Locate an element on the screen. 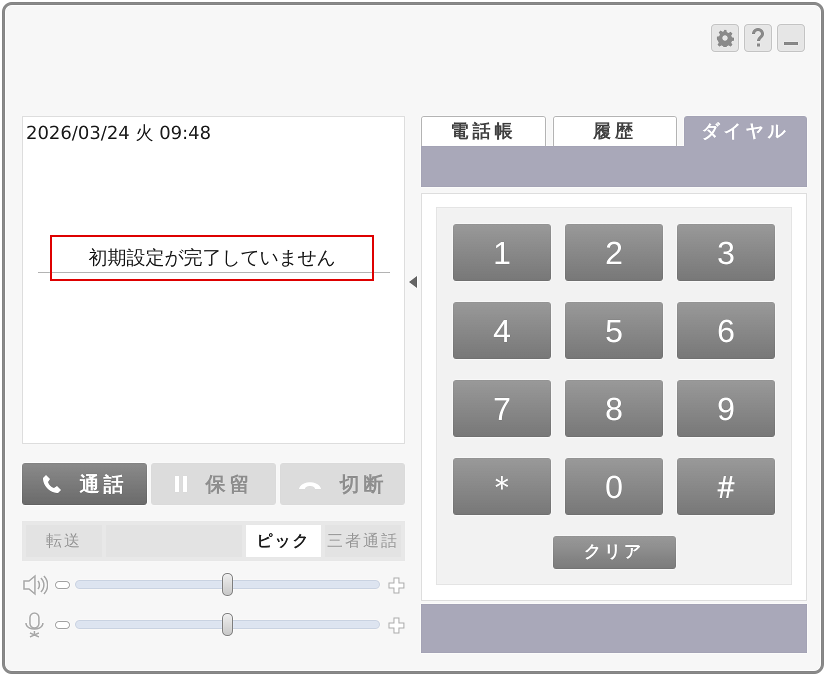  date-time: 2026/03/24 火 09:48 is located at coordinates (119, 134).